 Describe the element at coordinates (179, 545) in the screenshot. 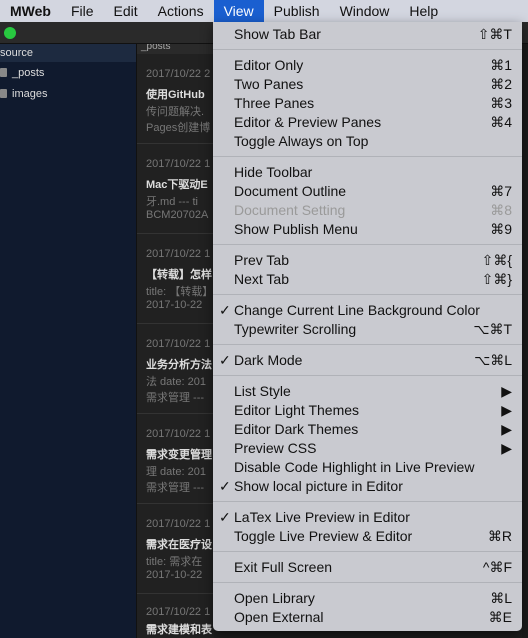

I see `item-title: 需求在医疗设` at that location.